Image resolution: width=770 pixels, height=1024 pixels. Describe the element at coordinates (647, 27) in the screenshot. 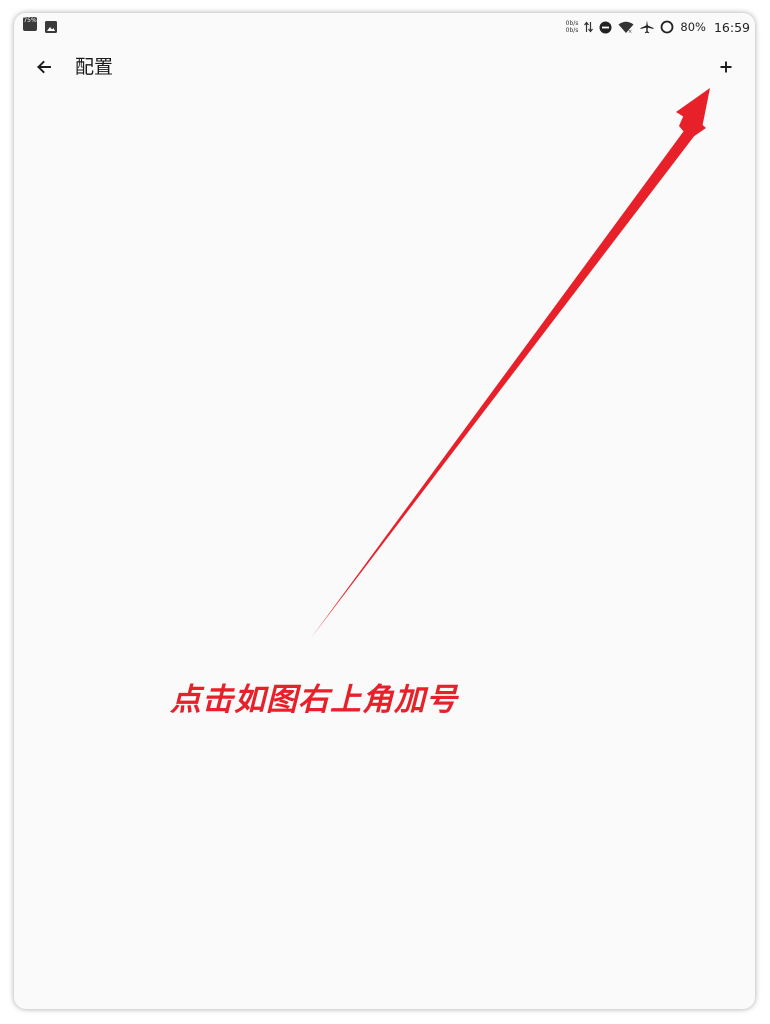

I see `airplane-mode-icon` at that location.